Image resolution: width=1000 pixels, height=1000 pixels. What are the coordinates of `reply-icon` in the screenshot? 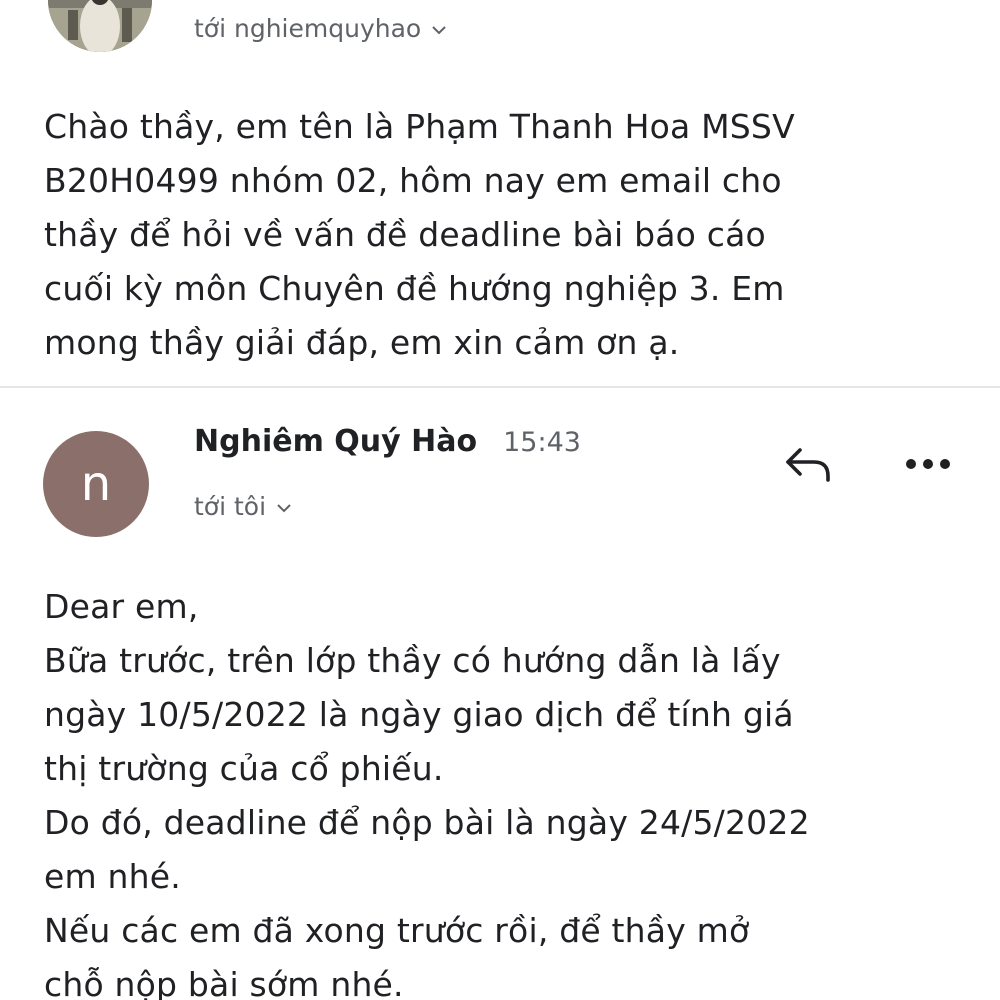 It's located at (808, 465).